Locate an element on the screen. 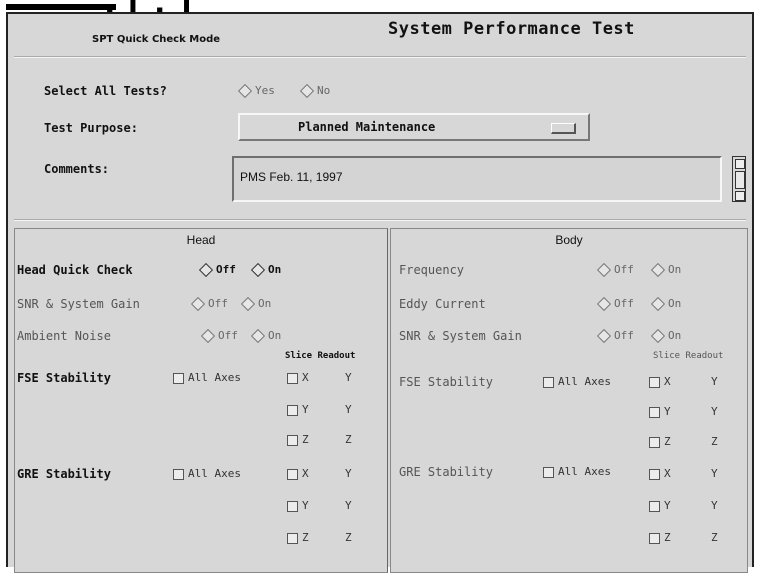 This screenshot has height=573, width=760. body-frequency-label: Frequency is located at coordinates (432, 270).